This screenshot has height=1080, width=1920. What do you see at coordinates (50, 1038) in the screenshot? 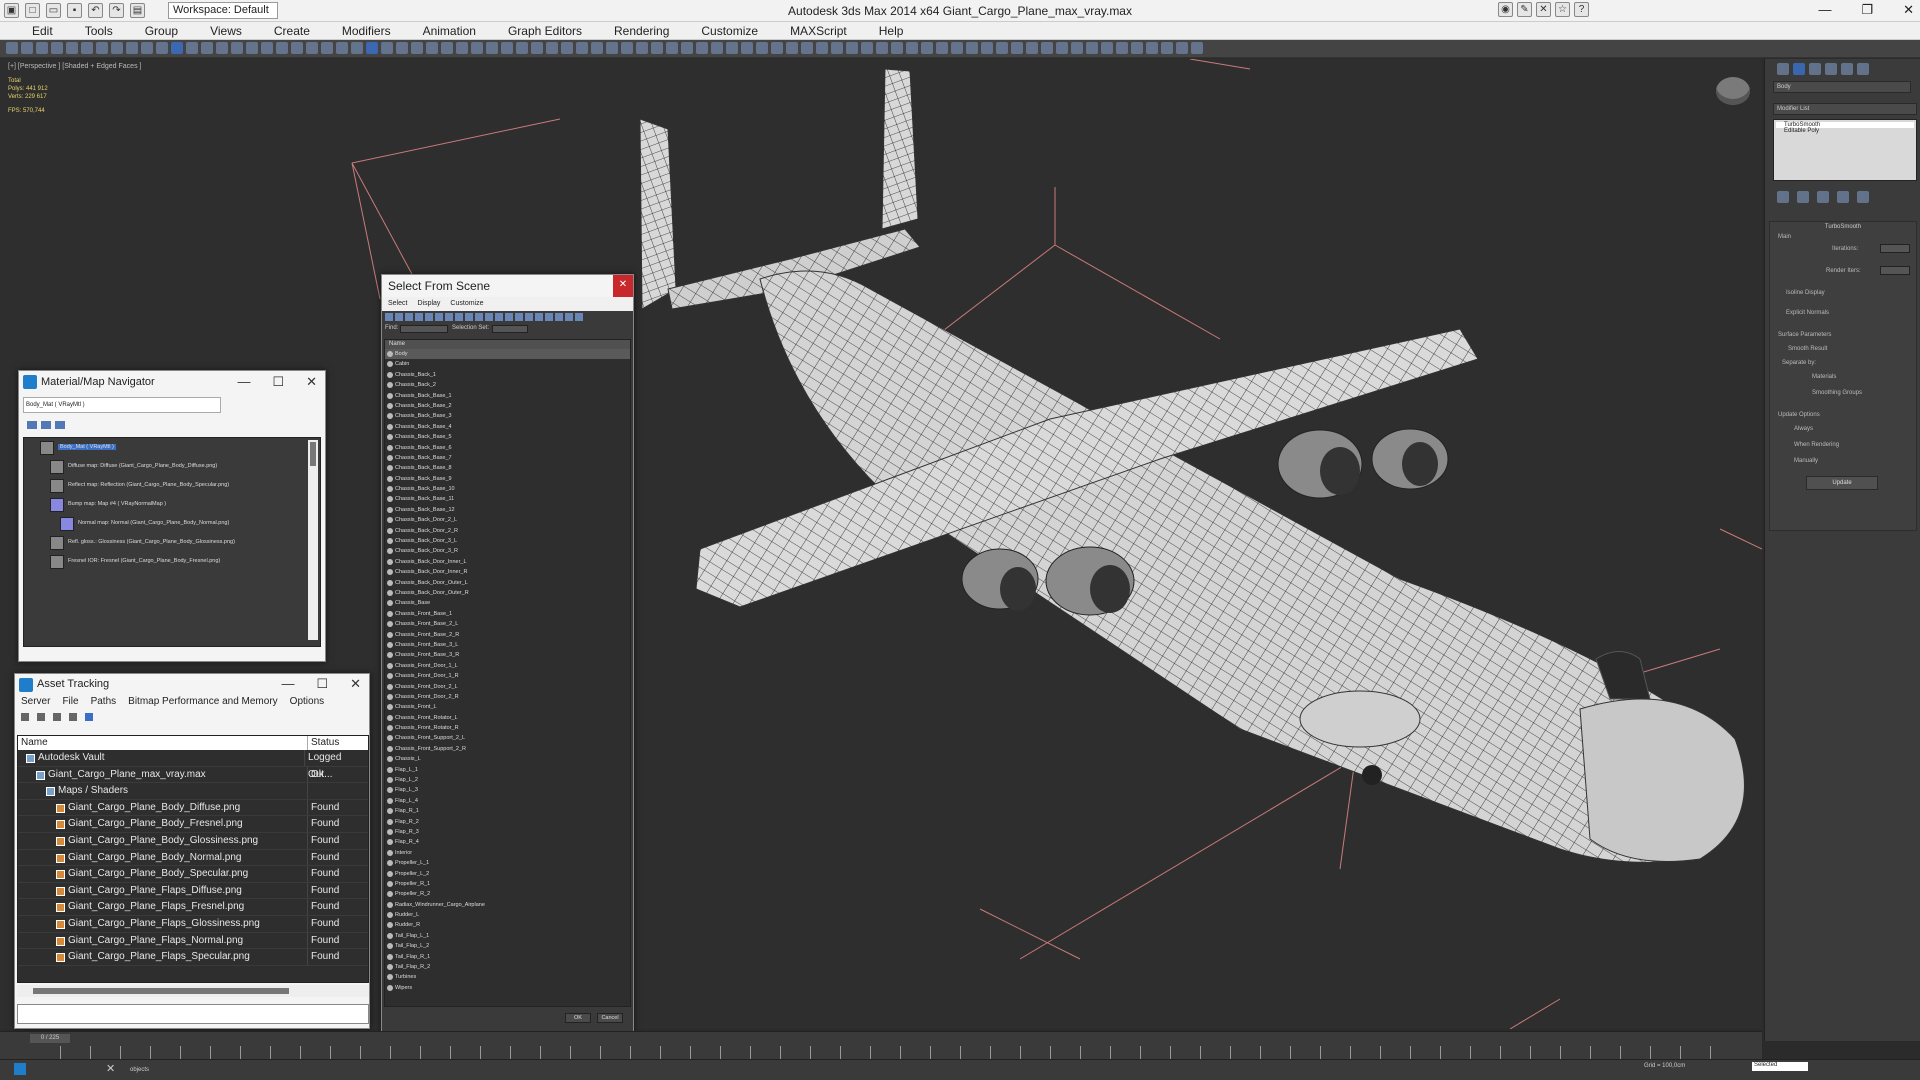
I see `frame-indicator: 0 / 225` at bounding box center [50, 1038].